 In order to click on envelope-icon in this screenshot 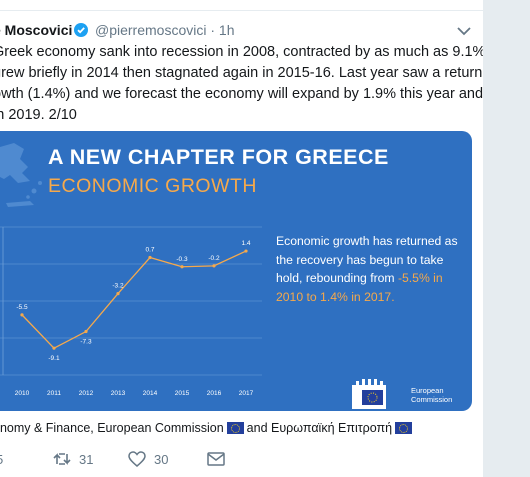, I will do `click(216, 459)`.